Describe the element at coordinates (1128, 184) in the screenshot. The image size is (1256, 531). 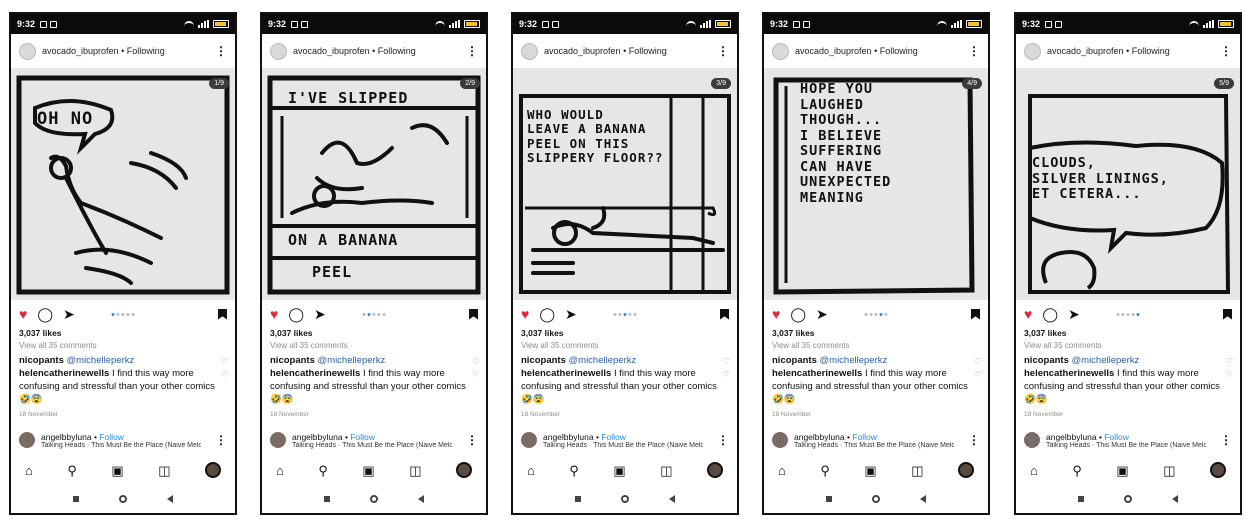
I see `post-image: CLOUDS, SILVER LININGS, ET CETERA... 5/9` at that location.